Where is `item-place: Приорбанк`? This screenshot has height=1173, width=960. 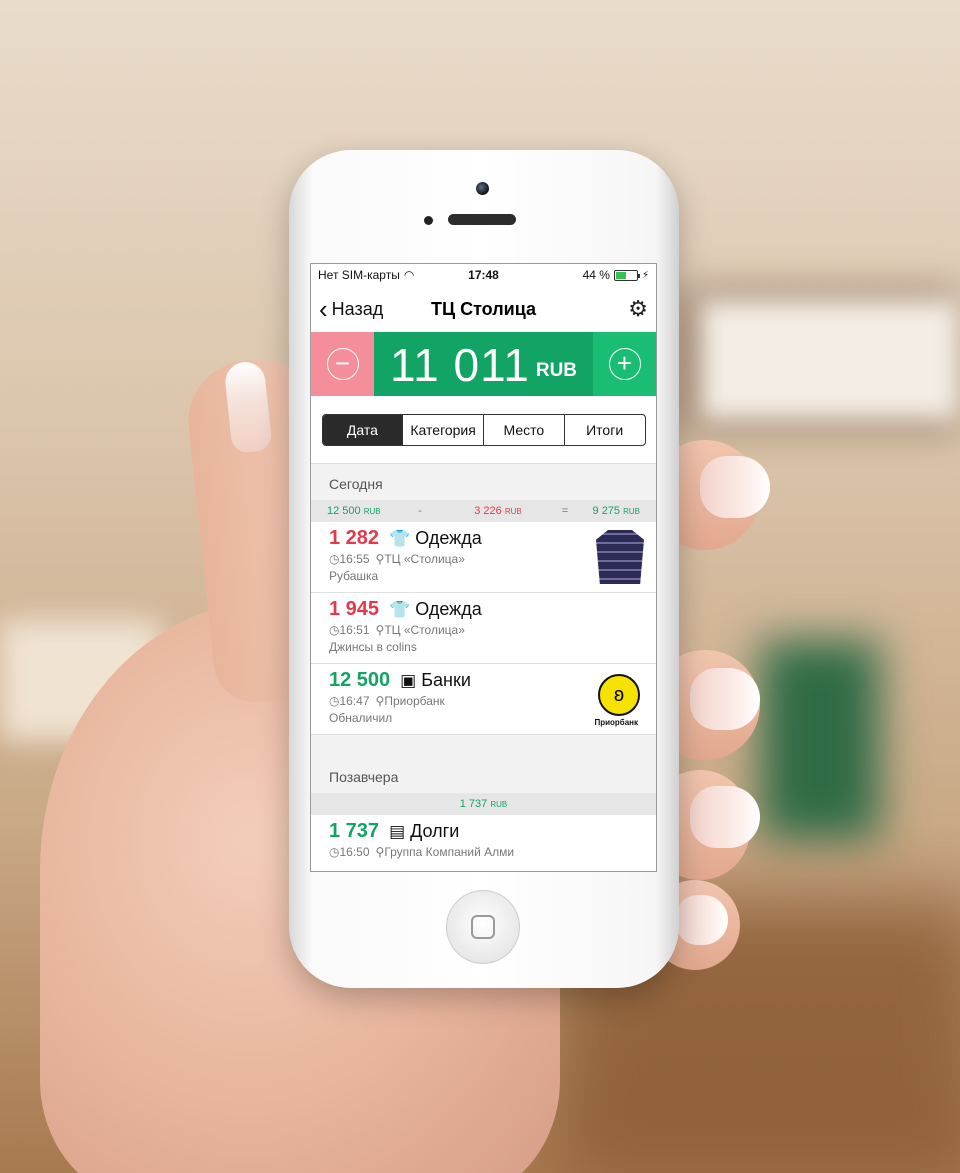
item-place: Приорбанк is located at coordinates (414, 701).